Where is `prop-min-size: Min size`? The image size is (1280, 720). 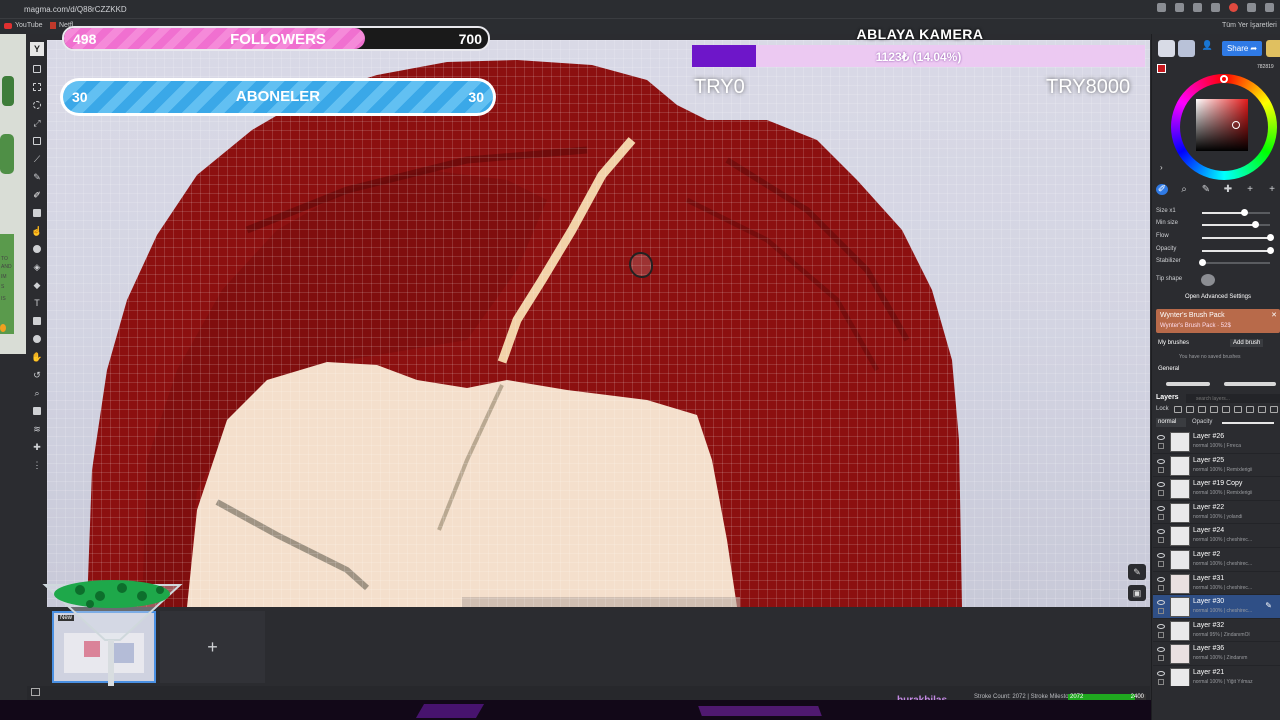 prop-min-size: Min size is located at coordinates (1218, 225).